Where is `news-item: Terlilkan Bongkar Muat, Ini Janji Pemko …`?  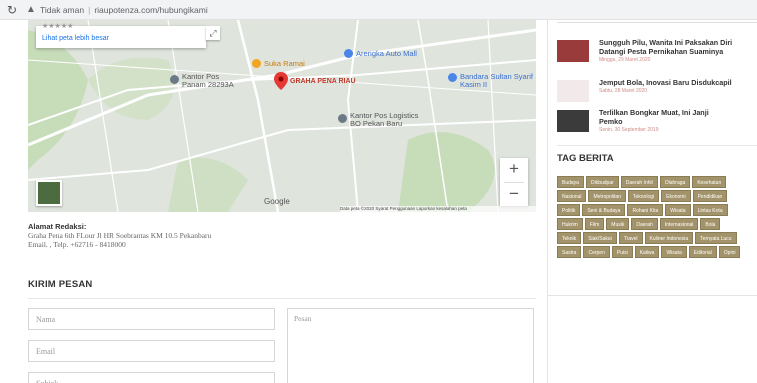 news-item: Terlilkan Bongkar Muat, Ini Janji Pemko … is located at coordinates (657, 123).